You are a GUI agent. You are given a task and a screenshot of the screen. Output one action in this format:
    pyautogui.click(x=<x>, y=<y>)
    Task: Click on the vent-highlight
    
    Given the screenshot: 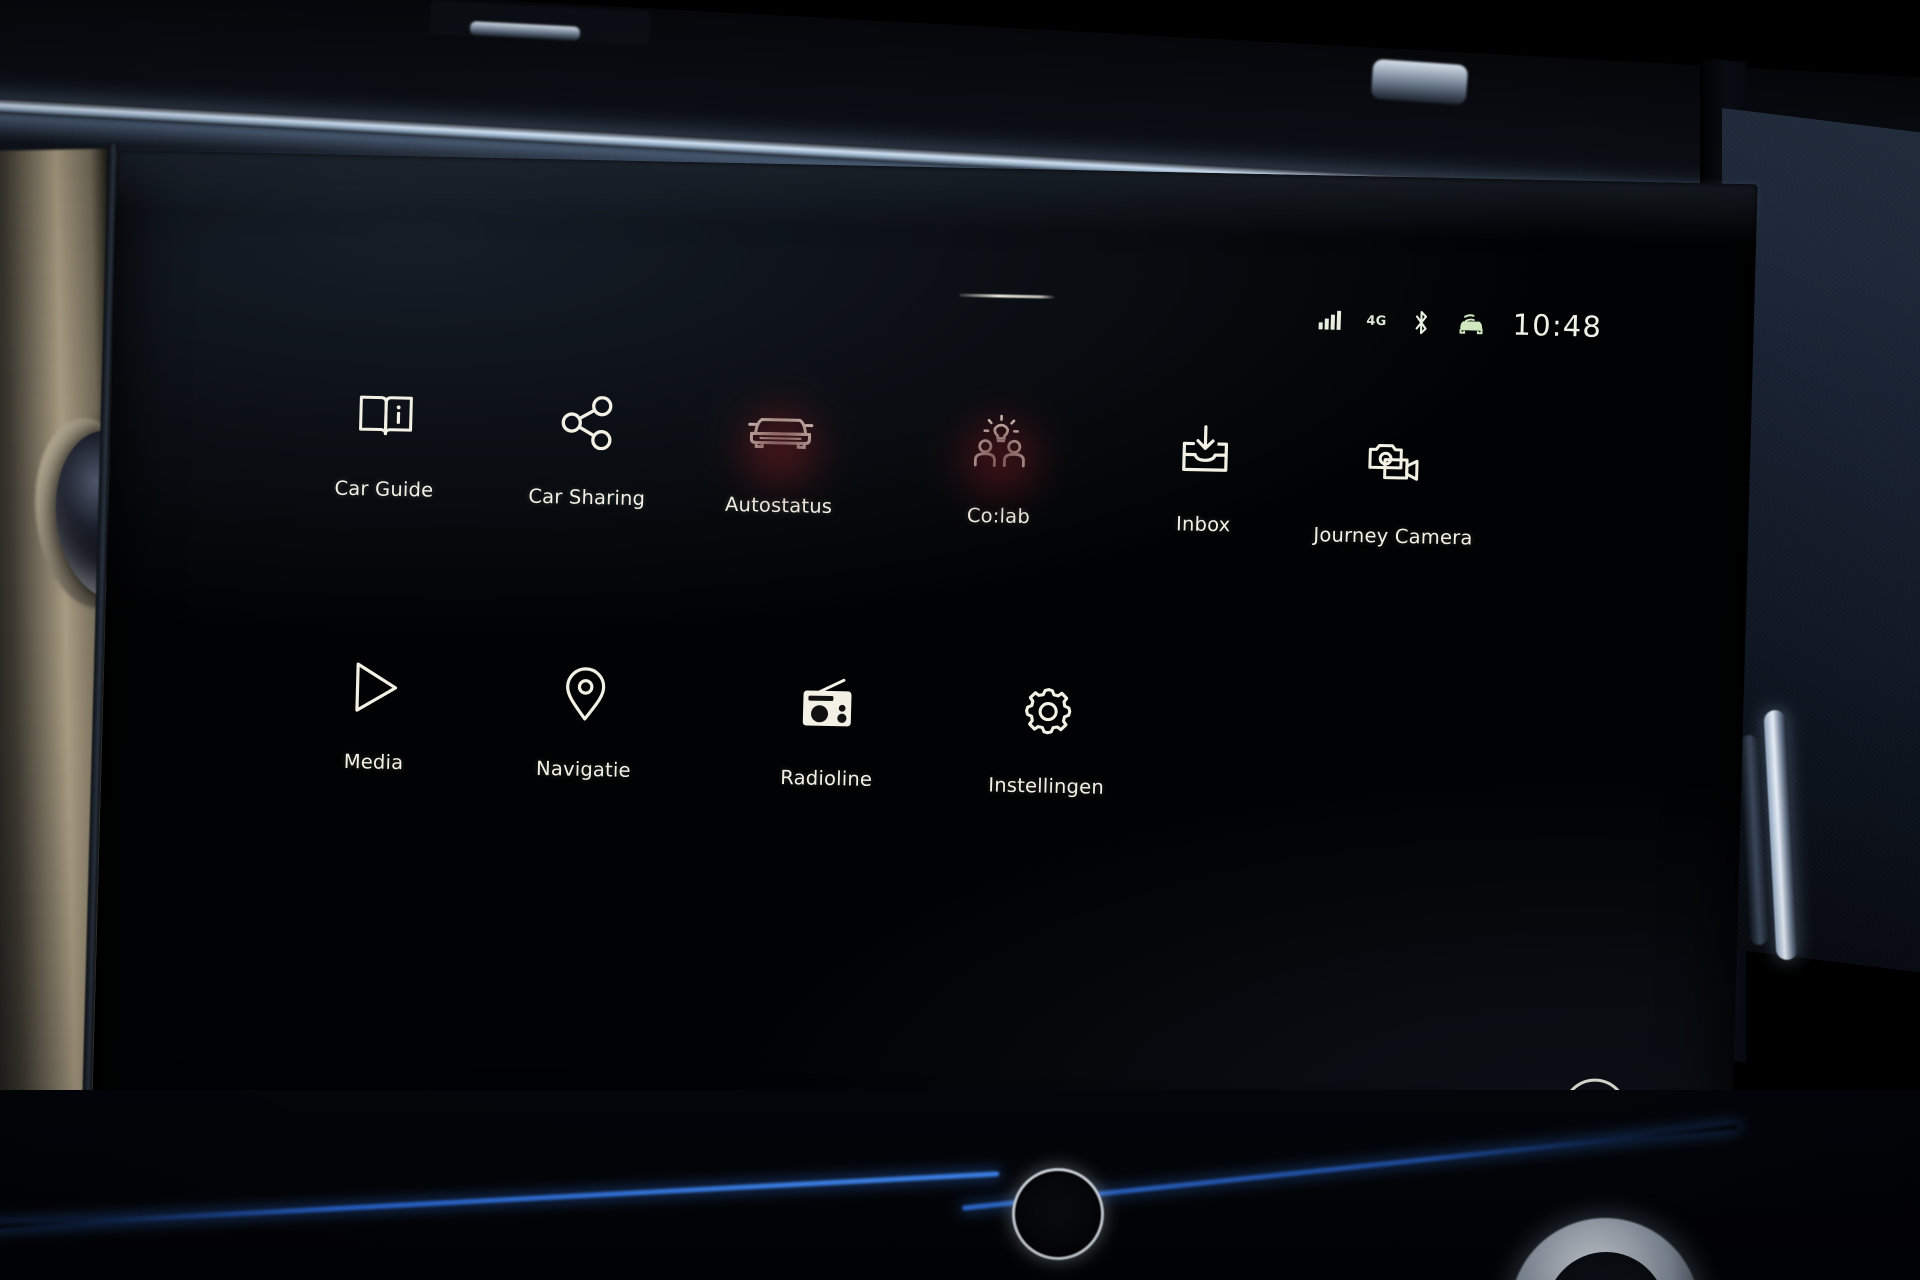 What is the action you would take?
    pyautogui.click(x=1419, y=82)
    